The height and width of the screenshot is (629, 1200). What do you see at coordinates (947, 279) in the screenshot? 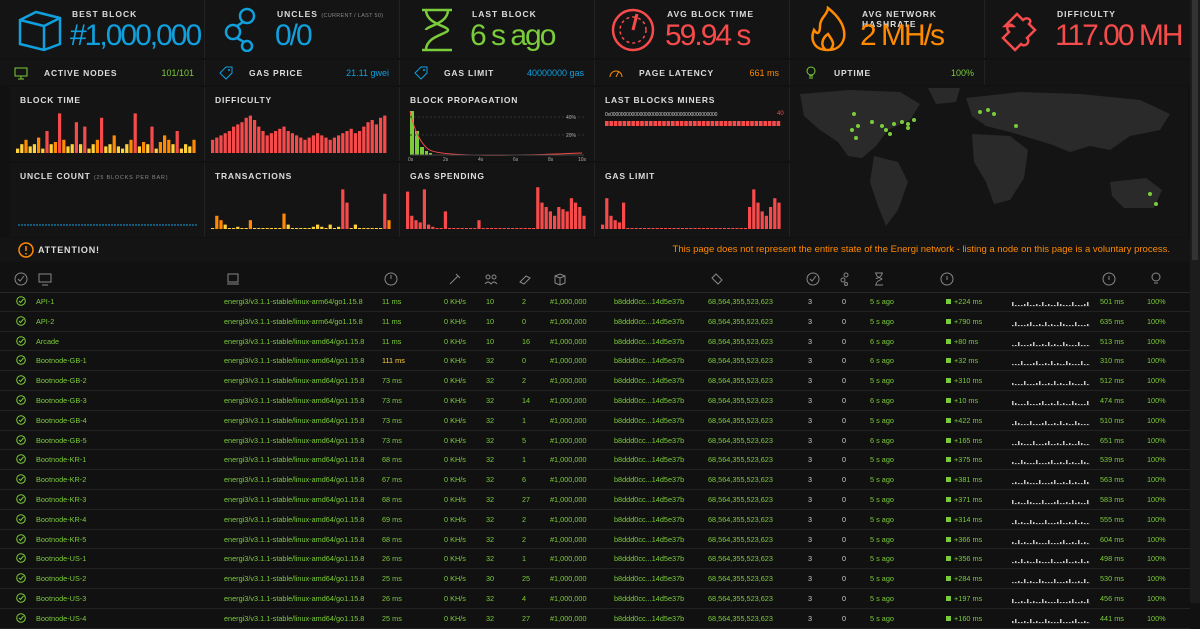
I see `propagation-column-icon` at bounding box center [947, 279].